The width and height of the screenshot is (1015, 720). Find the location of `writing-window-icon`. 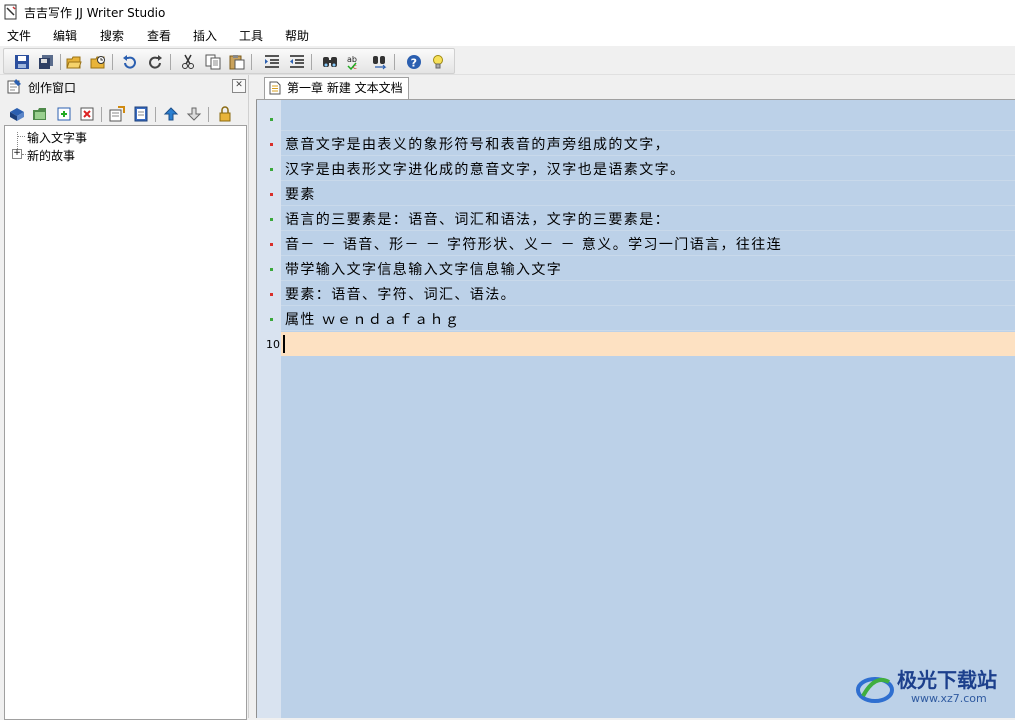

writing-window-icon is located at coordinates (14, 86).